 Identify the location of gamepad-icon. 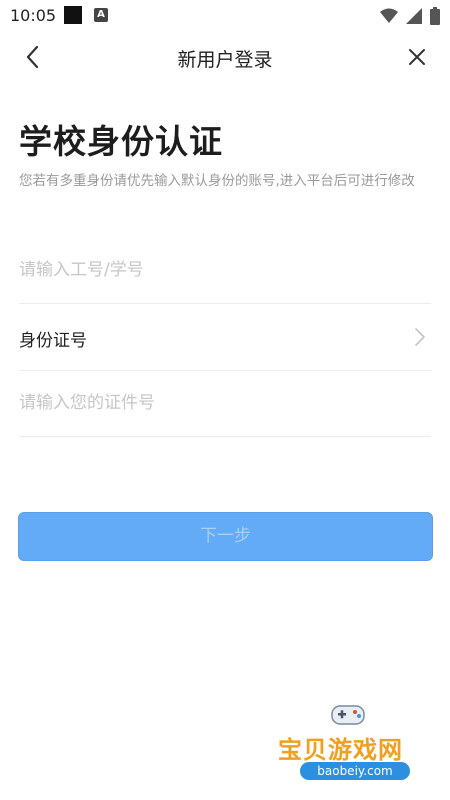
(348, 715).